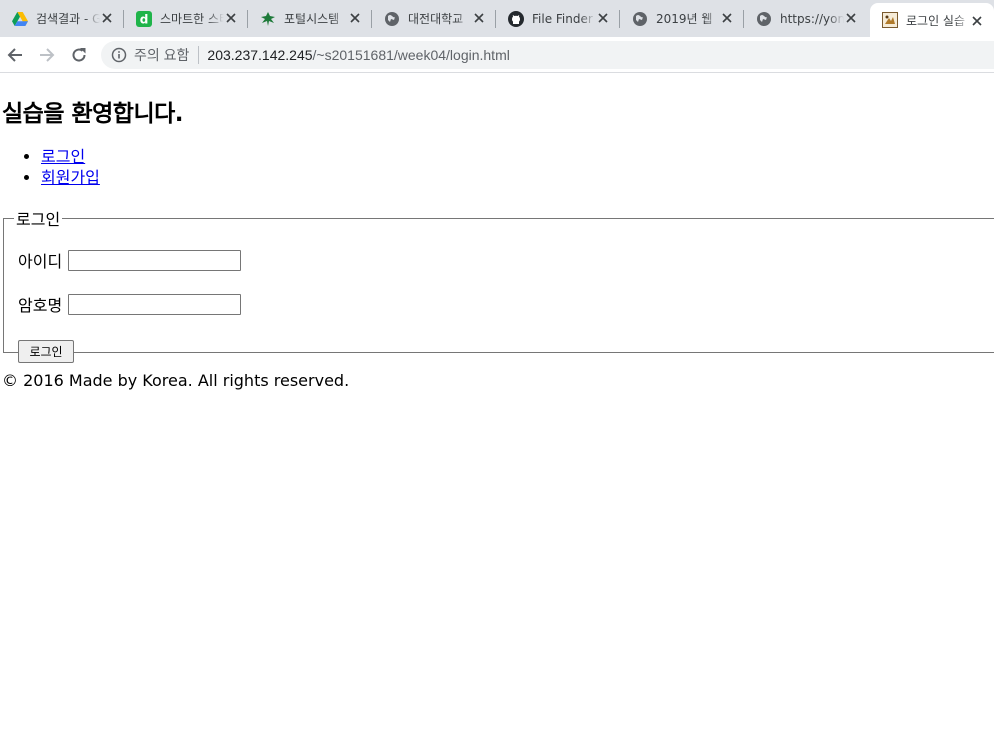 The image size is (994, 732). I want to click on tab-smart-study: d 스마트한 스터디, so click(186, 18).